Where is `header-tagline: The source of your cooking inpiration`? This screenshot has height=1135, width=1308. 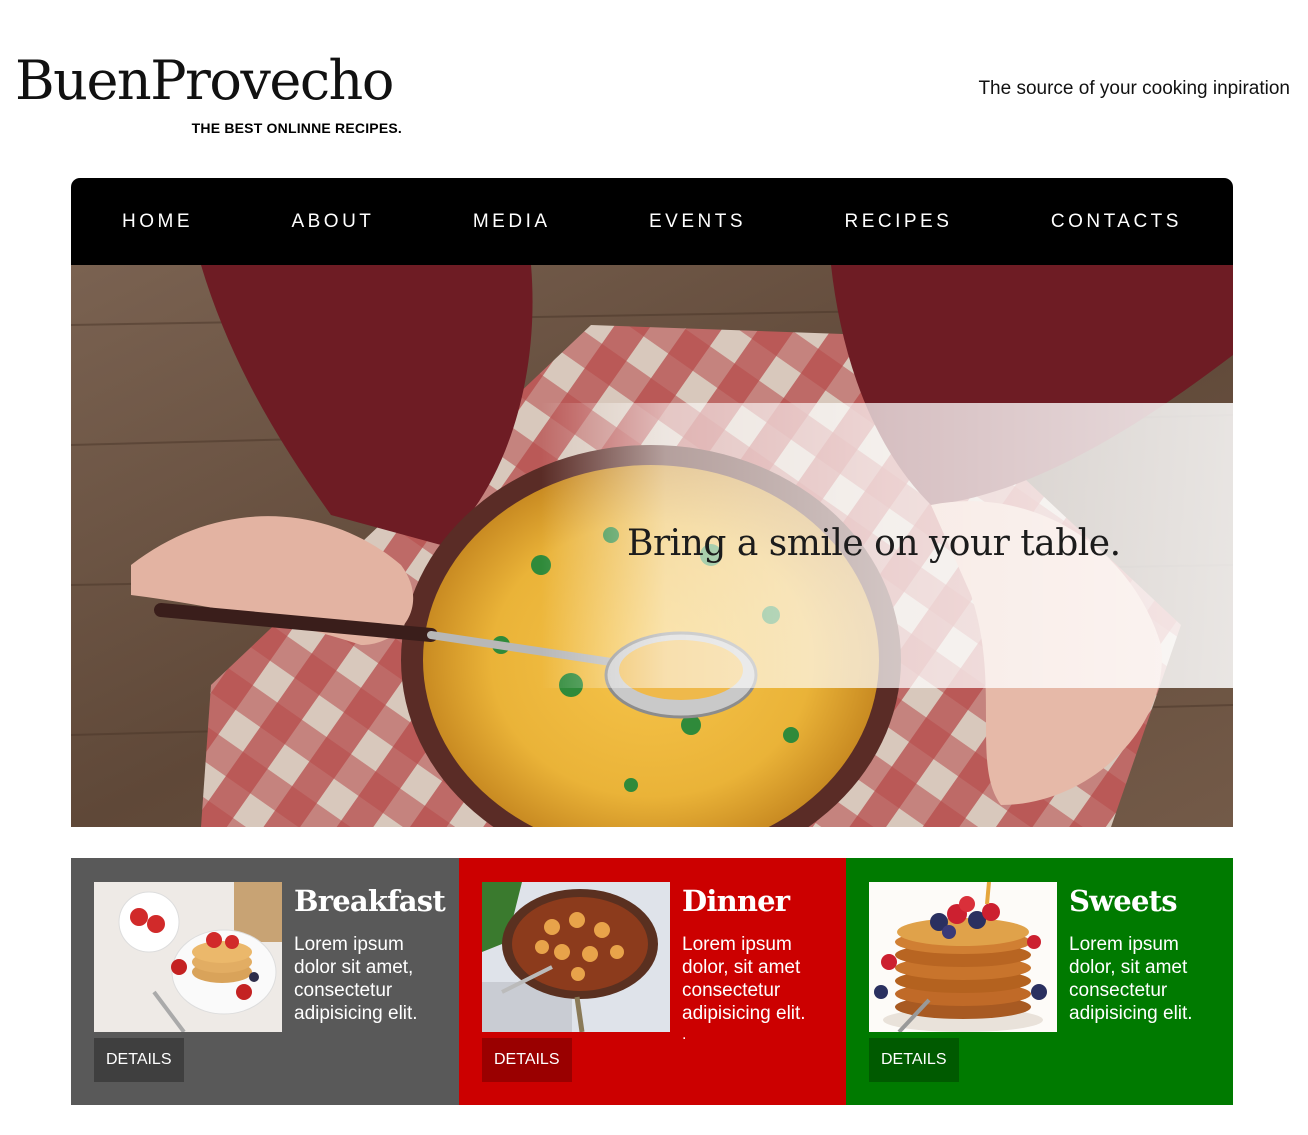
header-tagline: The source of your cooking inpiration is located at coordinates (1134, 88).